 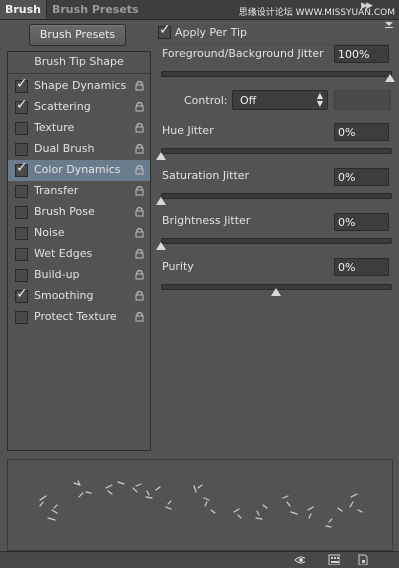 I want to click on tab-brush: Brush, so click(x=23, y=9).